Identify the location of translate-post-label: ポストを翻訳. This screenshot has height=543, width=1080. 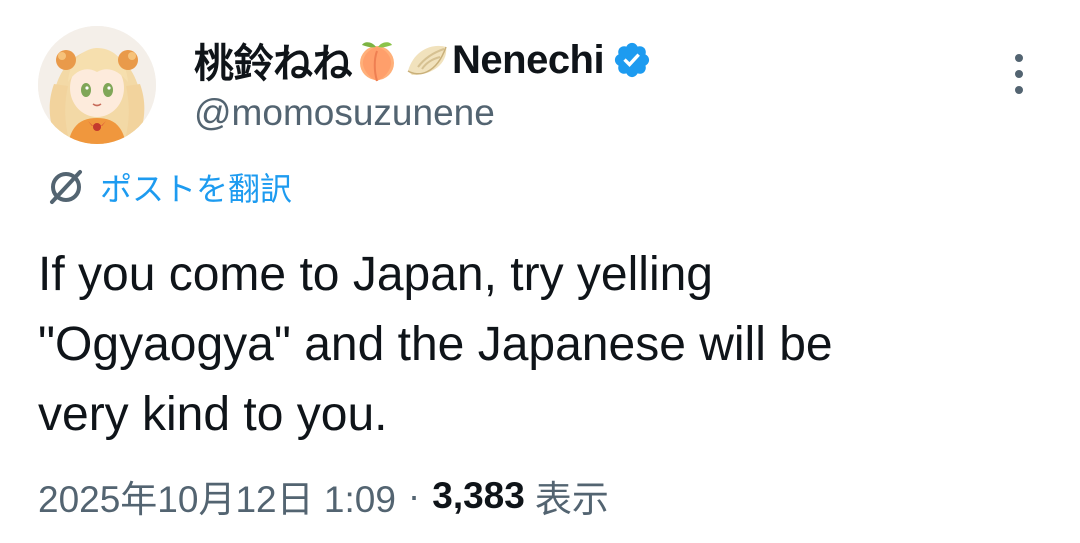
(196, 187).